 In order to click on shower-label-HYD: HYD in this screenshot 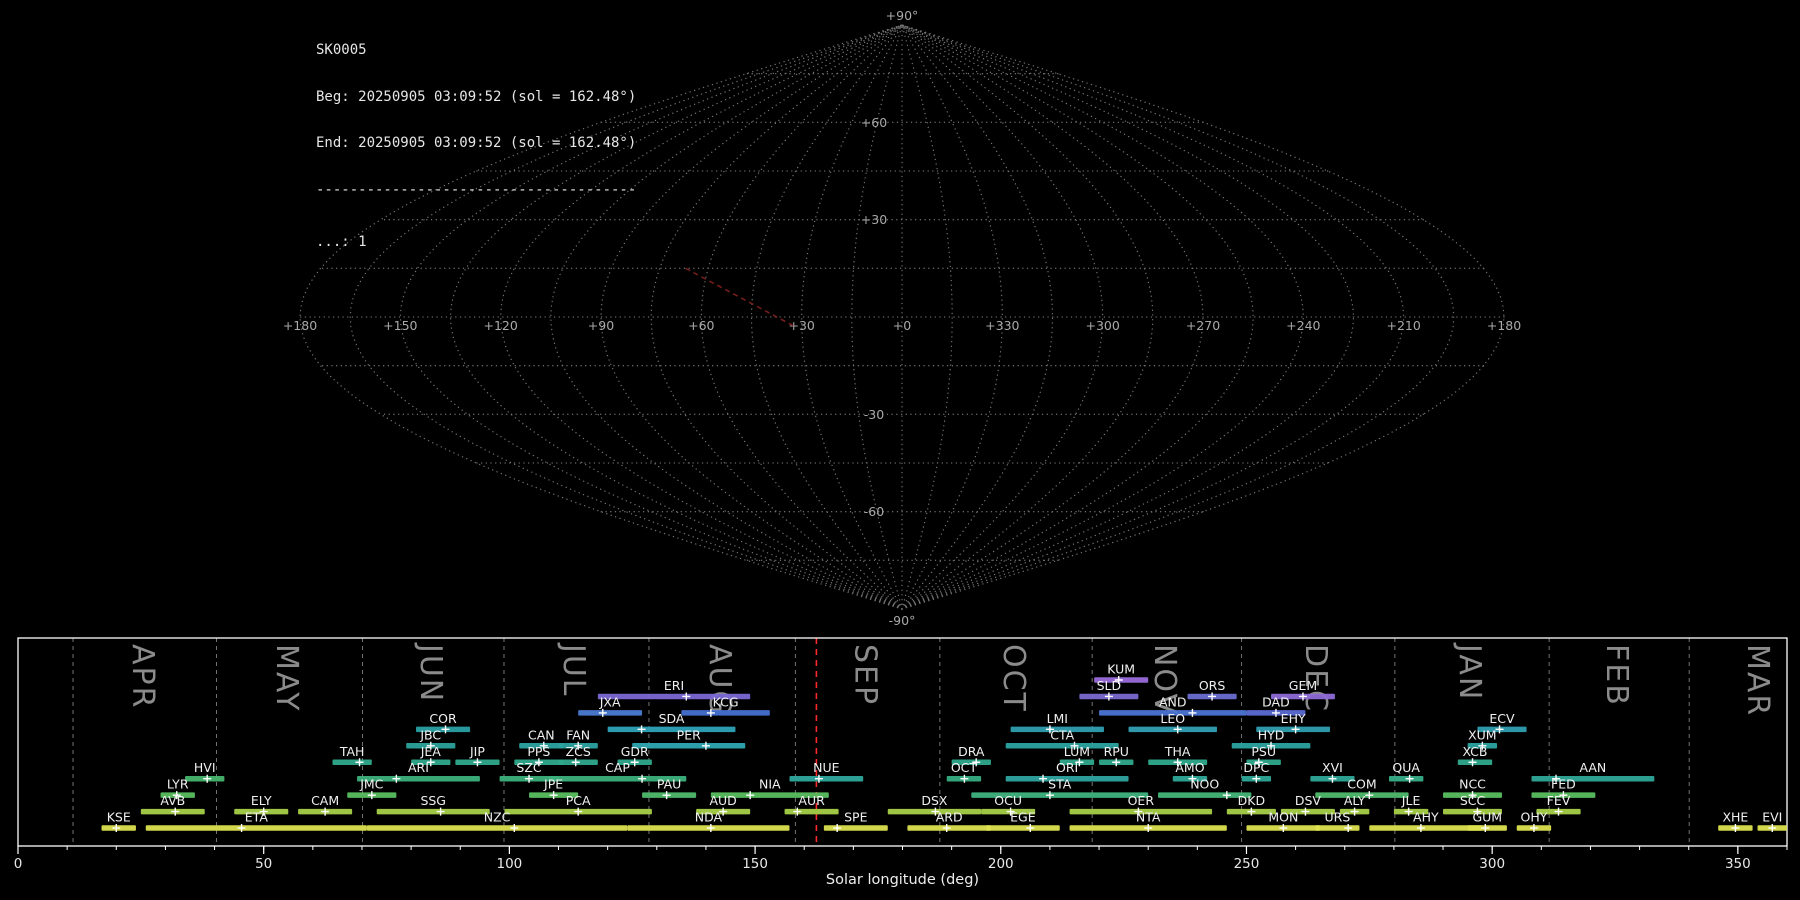, I will do `click(1271, 734)`.